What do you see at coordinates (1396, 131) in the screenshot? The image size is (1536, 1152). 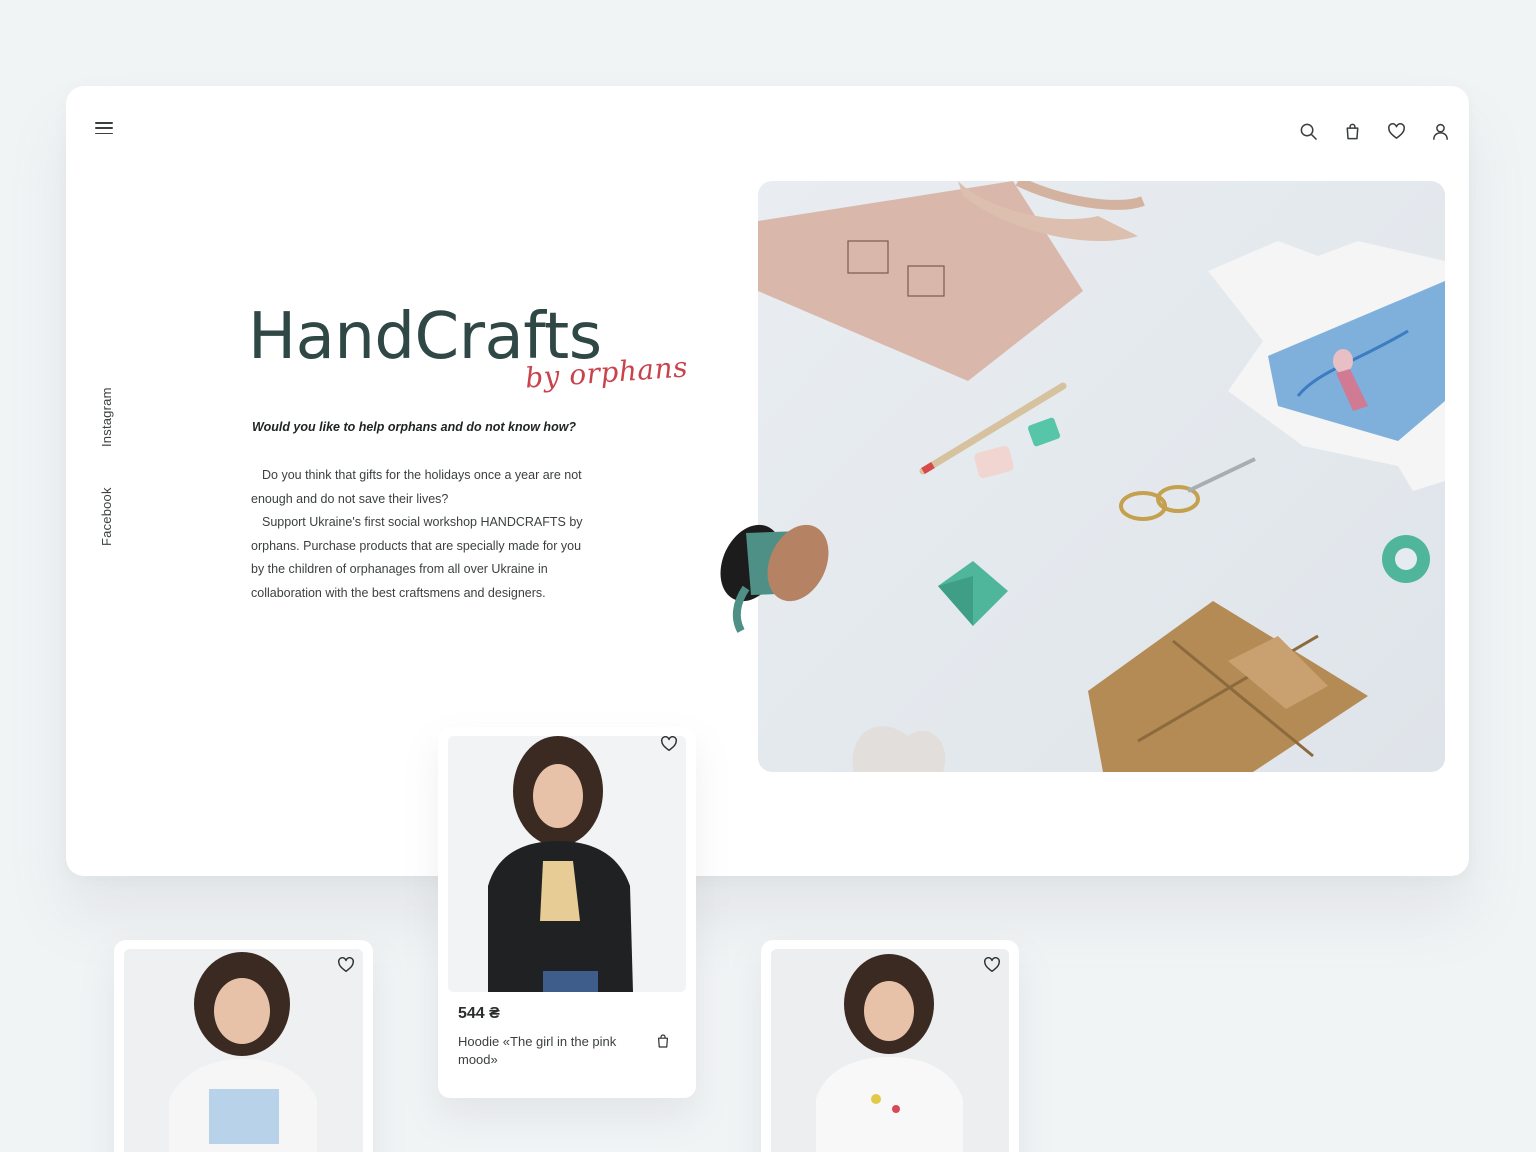 I see `heart-icon` at bounding box center [1396, 131].